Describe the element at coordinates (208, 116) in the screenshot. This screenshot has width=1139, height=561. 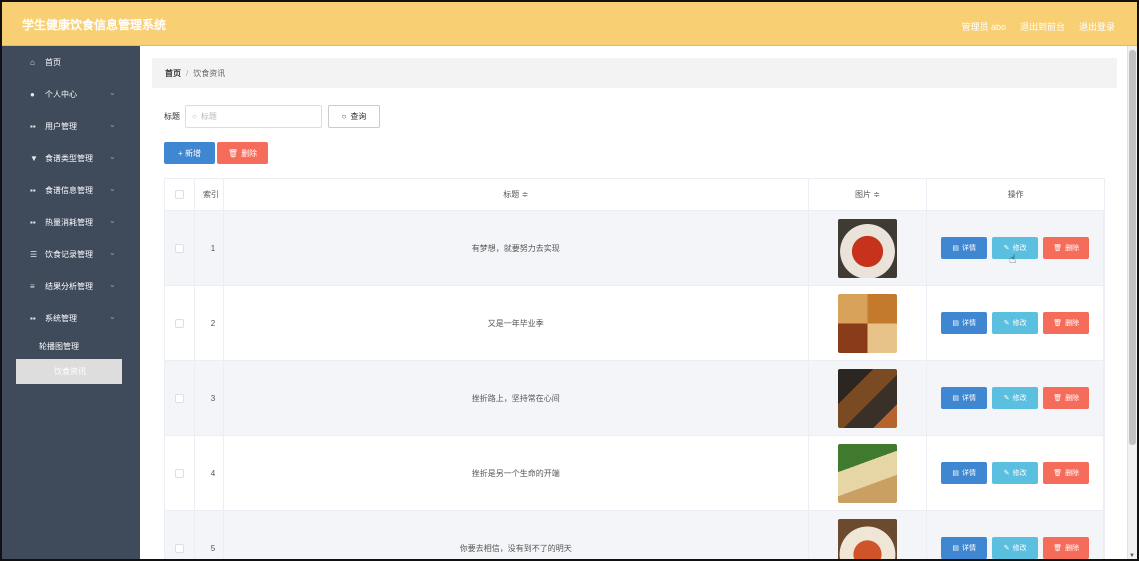
I see `search-placeholder: 标题` at that location.